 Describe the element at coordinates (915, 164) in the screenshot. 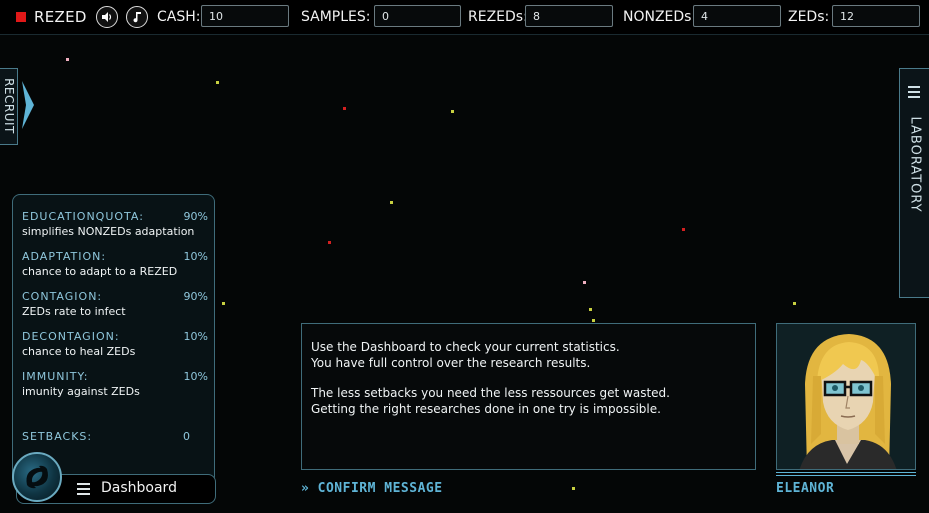

I see `laboratory-tab-label: LABORATORY` at that location.